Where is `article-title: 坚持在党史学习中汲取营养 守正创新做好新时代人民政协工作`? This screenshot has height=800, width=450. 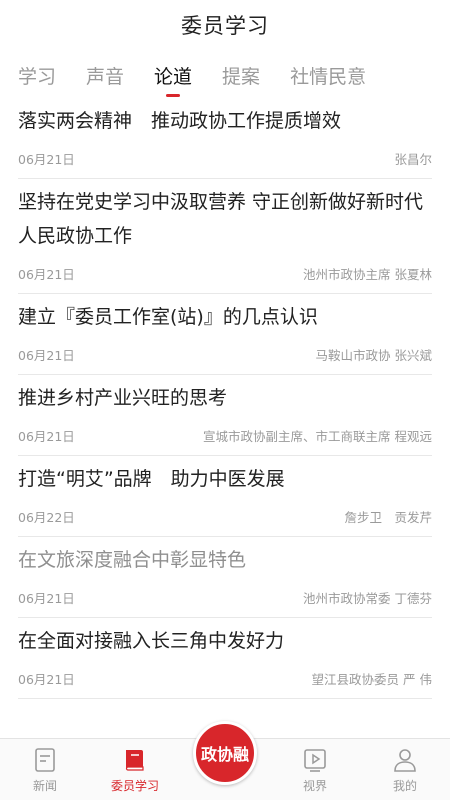 article-title: 坚持在党史学习中汲取营养 守正创新做好新时代人民政协工作 is located at coordinates (221, 219).